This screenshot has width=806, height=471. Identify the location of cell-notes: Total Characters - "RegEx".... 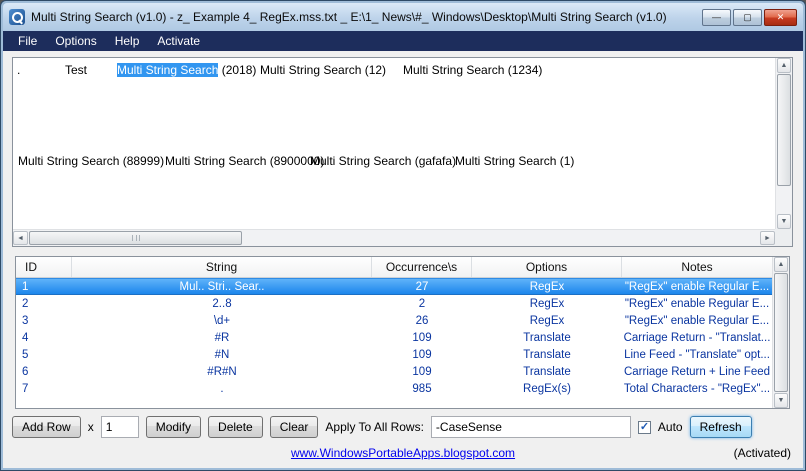
(697, 388).